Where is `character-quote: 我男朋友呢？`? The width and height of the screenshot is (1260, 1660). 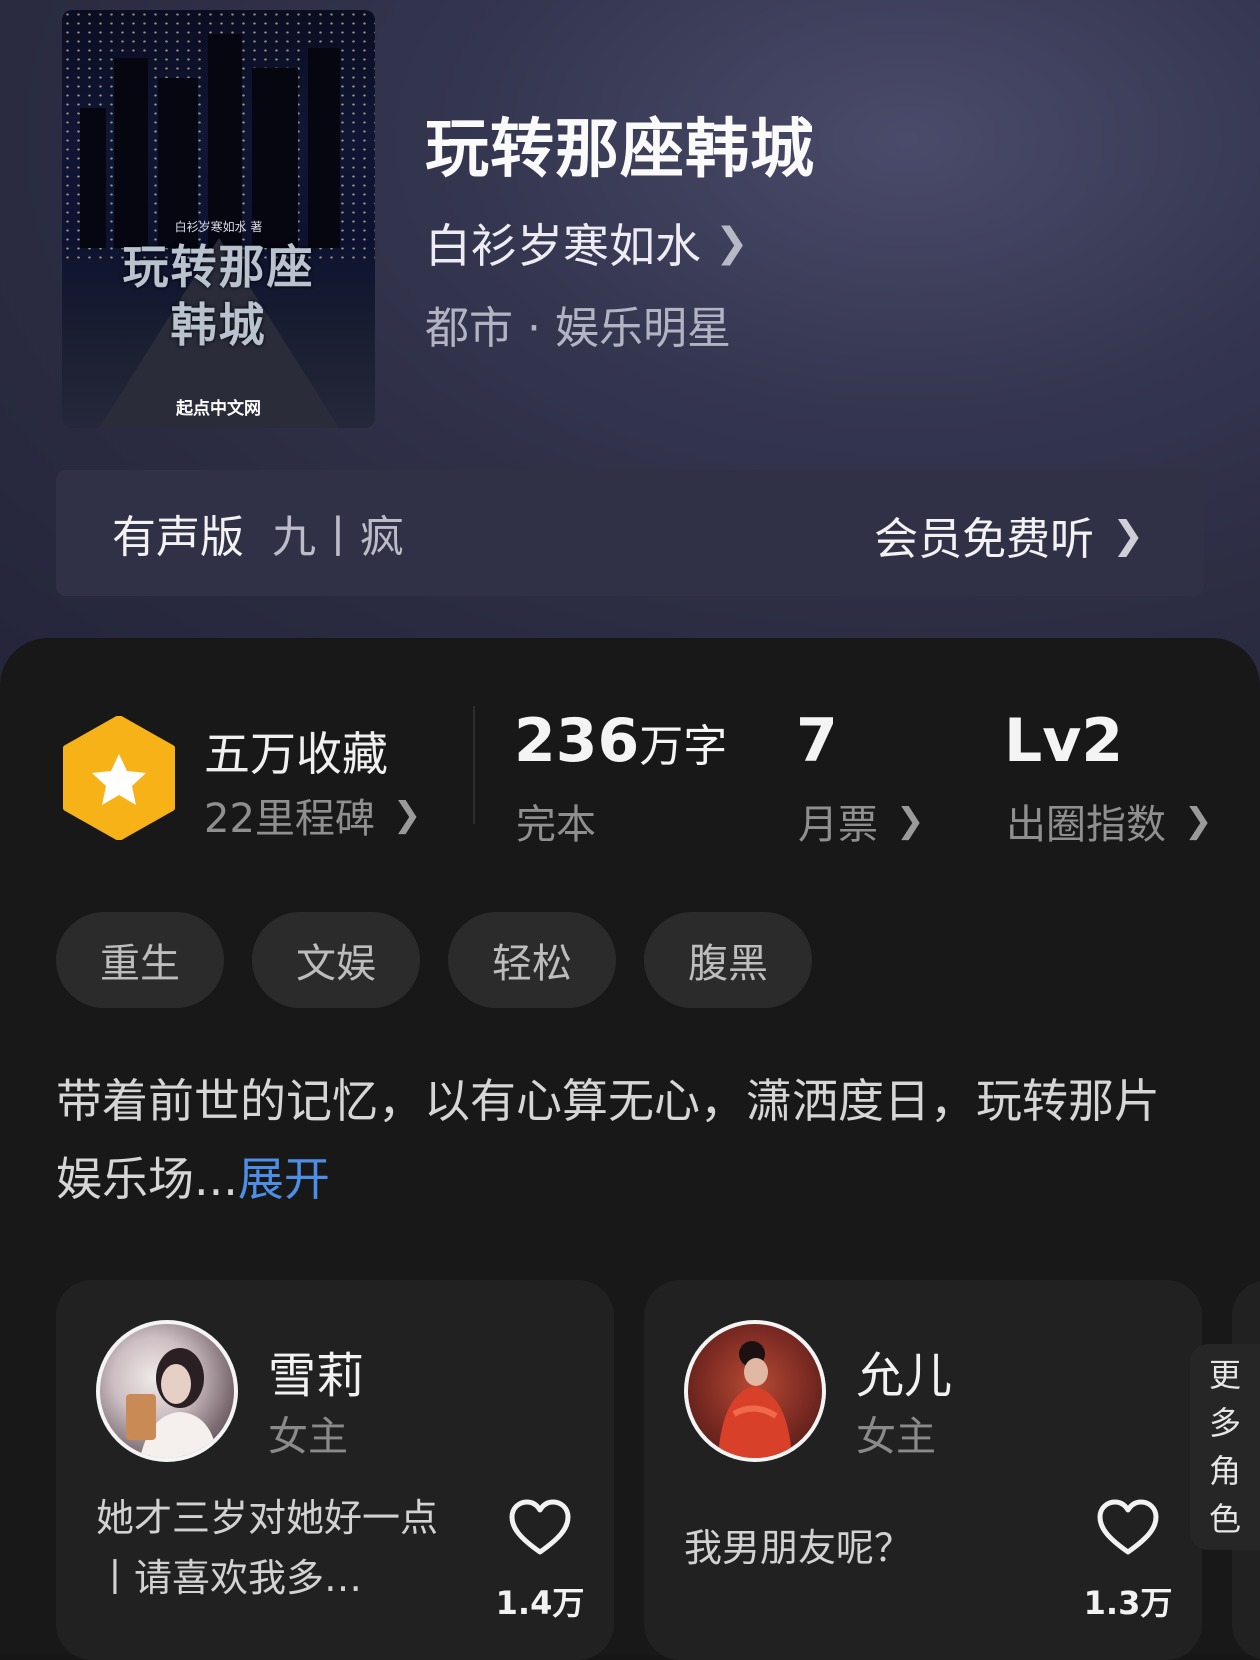
character-quote: 我男朋友呢？ is located at coordinates (798, 1548).